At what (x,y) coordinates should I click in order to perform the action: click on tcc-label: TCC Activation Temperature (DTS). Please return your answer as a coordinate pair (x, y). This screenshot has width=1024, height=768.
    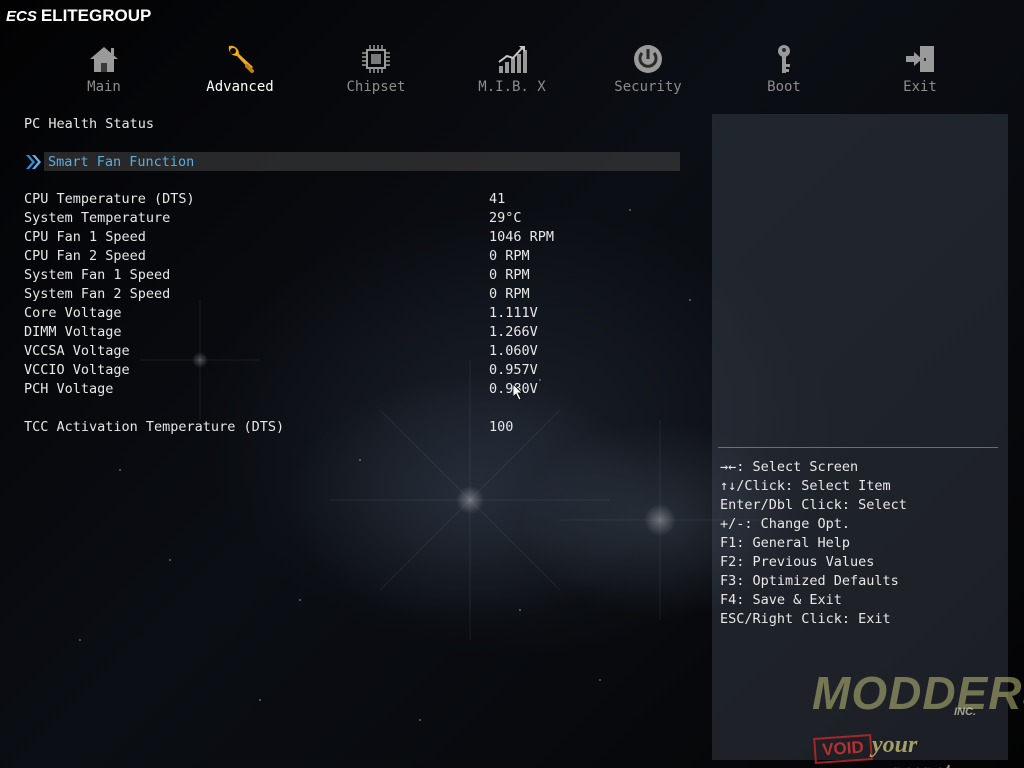
    Looking at the image, I should click on (154, 427).